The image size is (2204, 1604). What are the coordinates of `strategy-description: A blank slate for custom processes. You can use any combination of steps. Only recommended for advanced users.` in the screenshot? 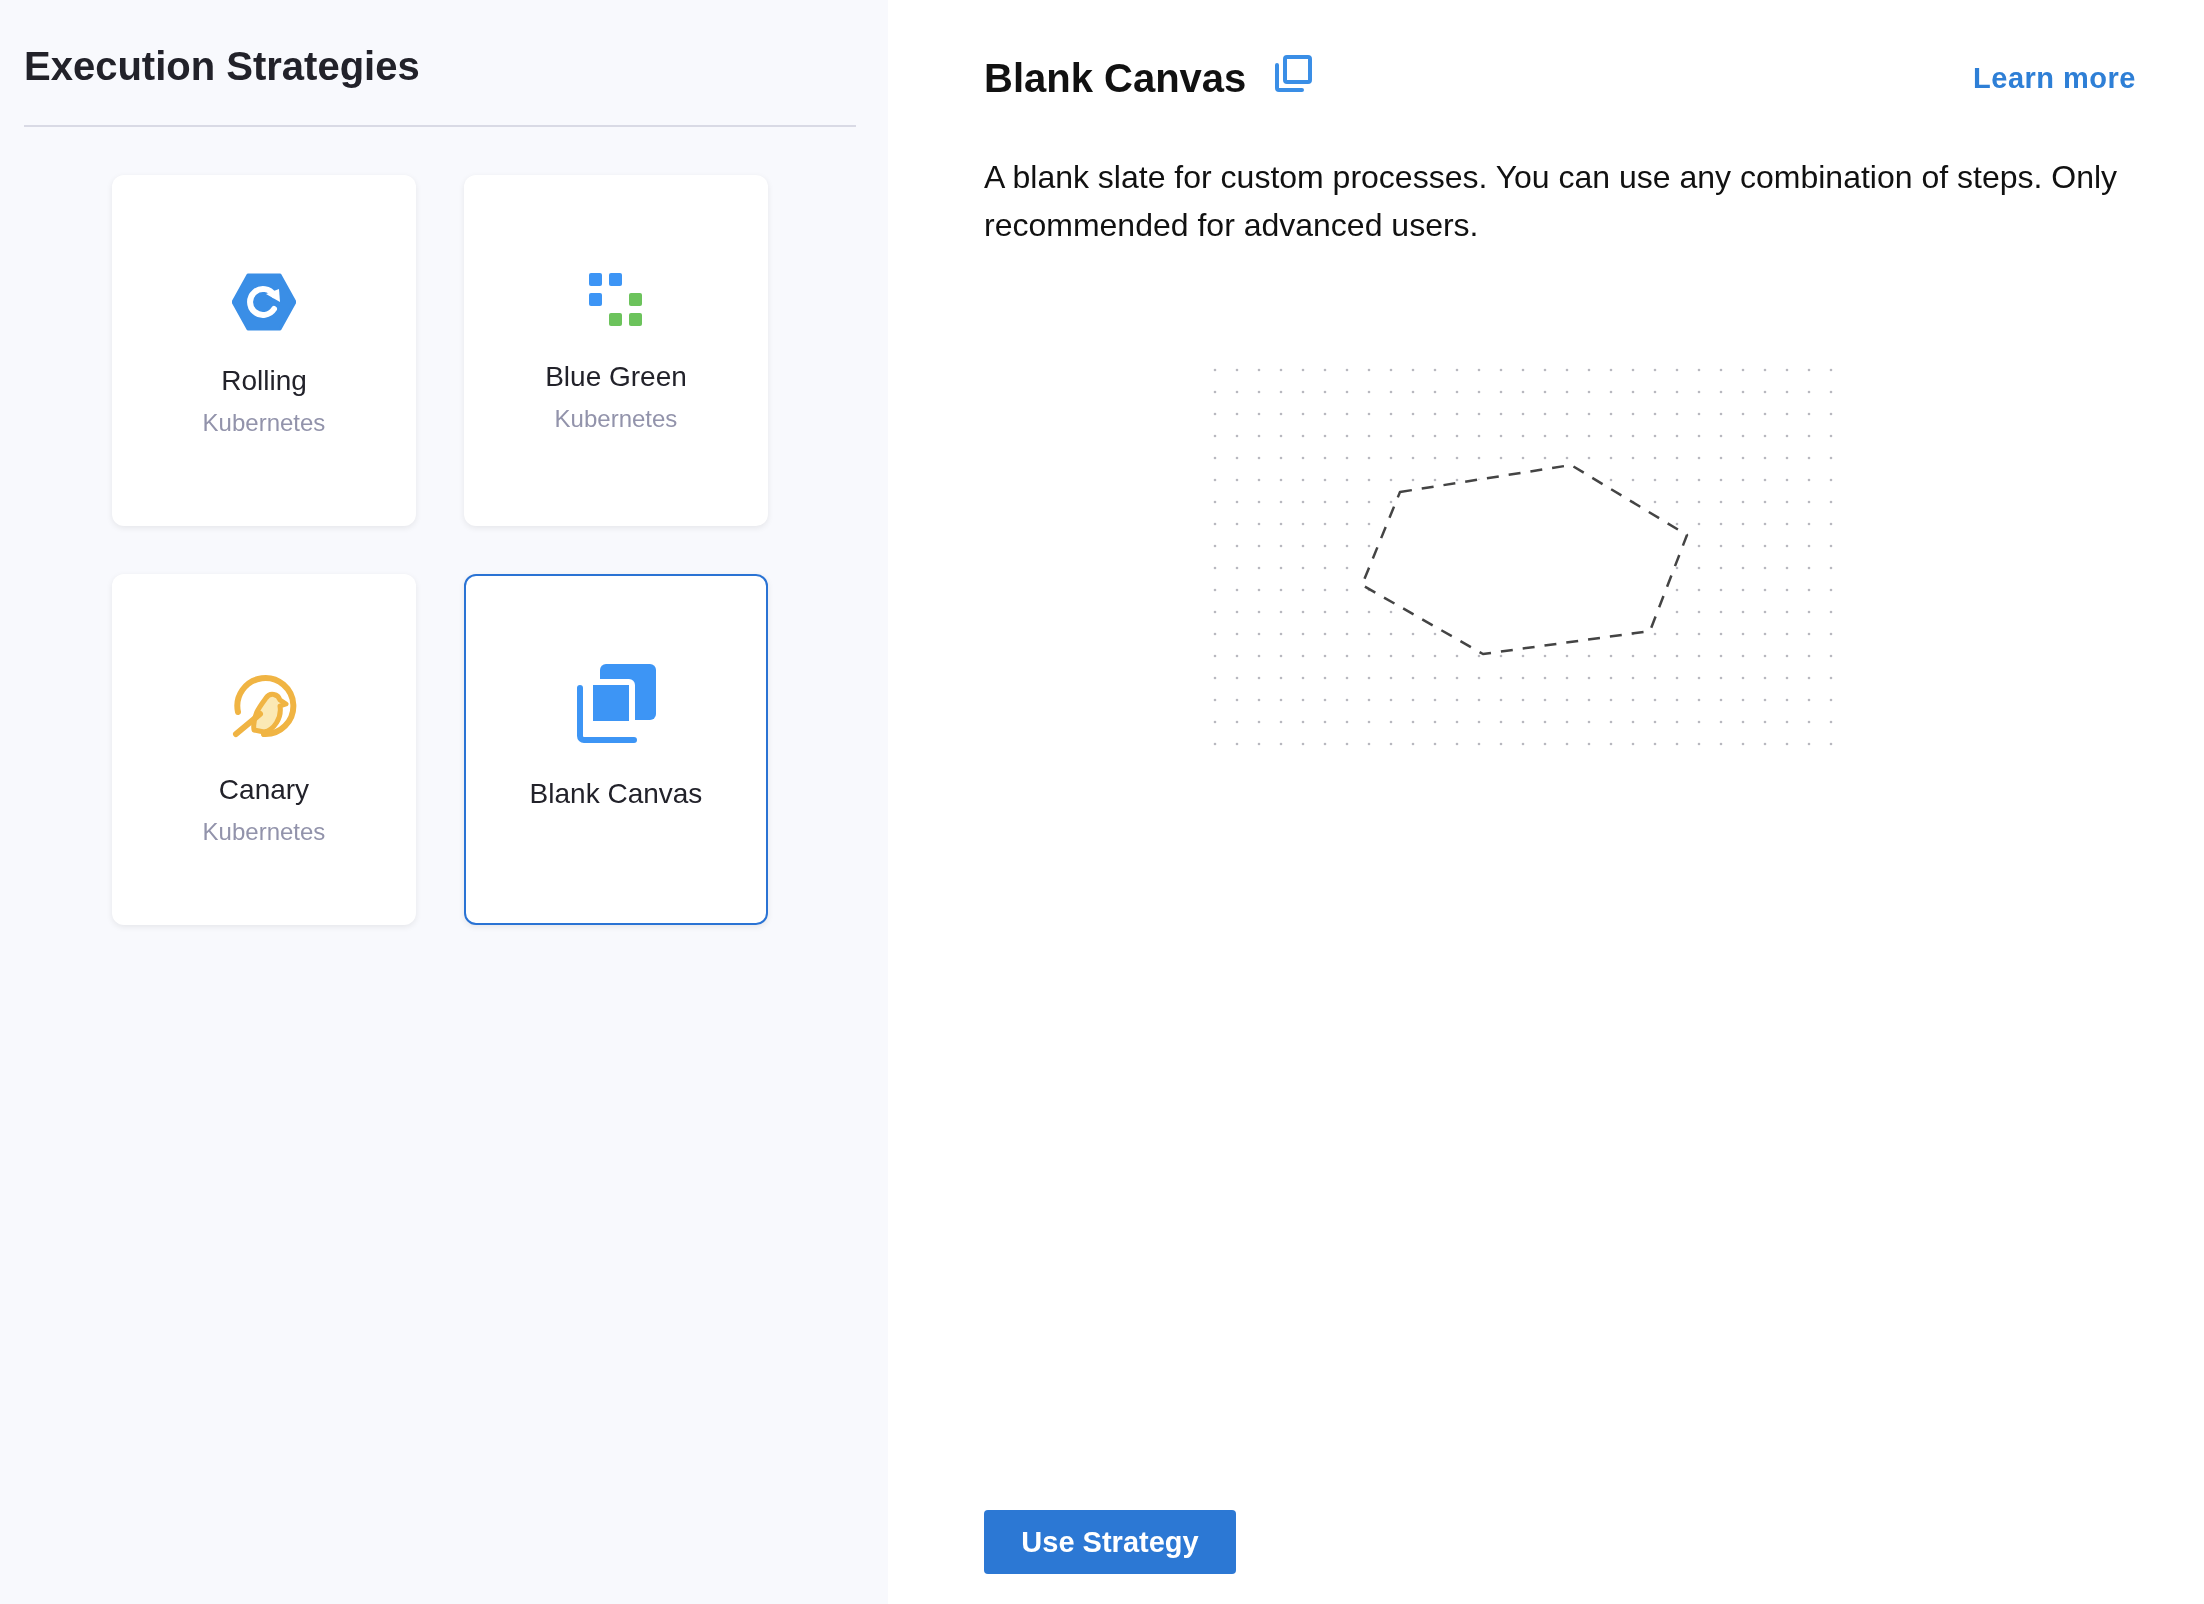 It's located at (1551, 201).